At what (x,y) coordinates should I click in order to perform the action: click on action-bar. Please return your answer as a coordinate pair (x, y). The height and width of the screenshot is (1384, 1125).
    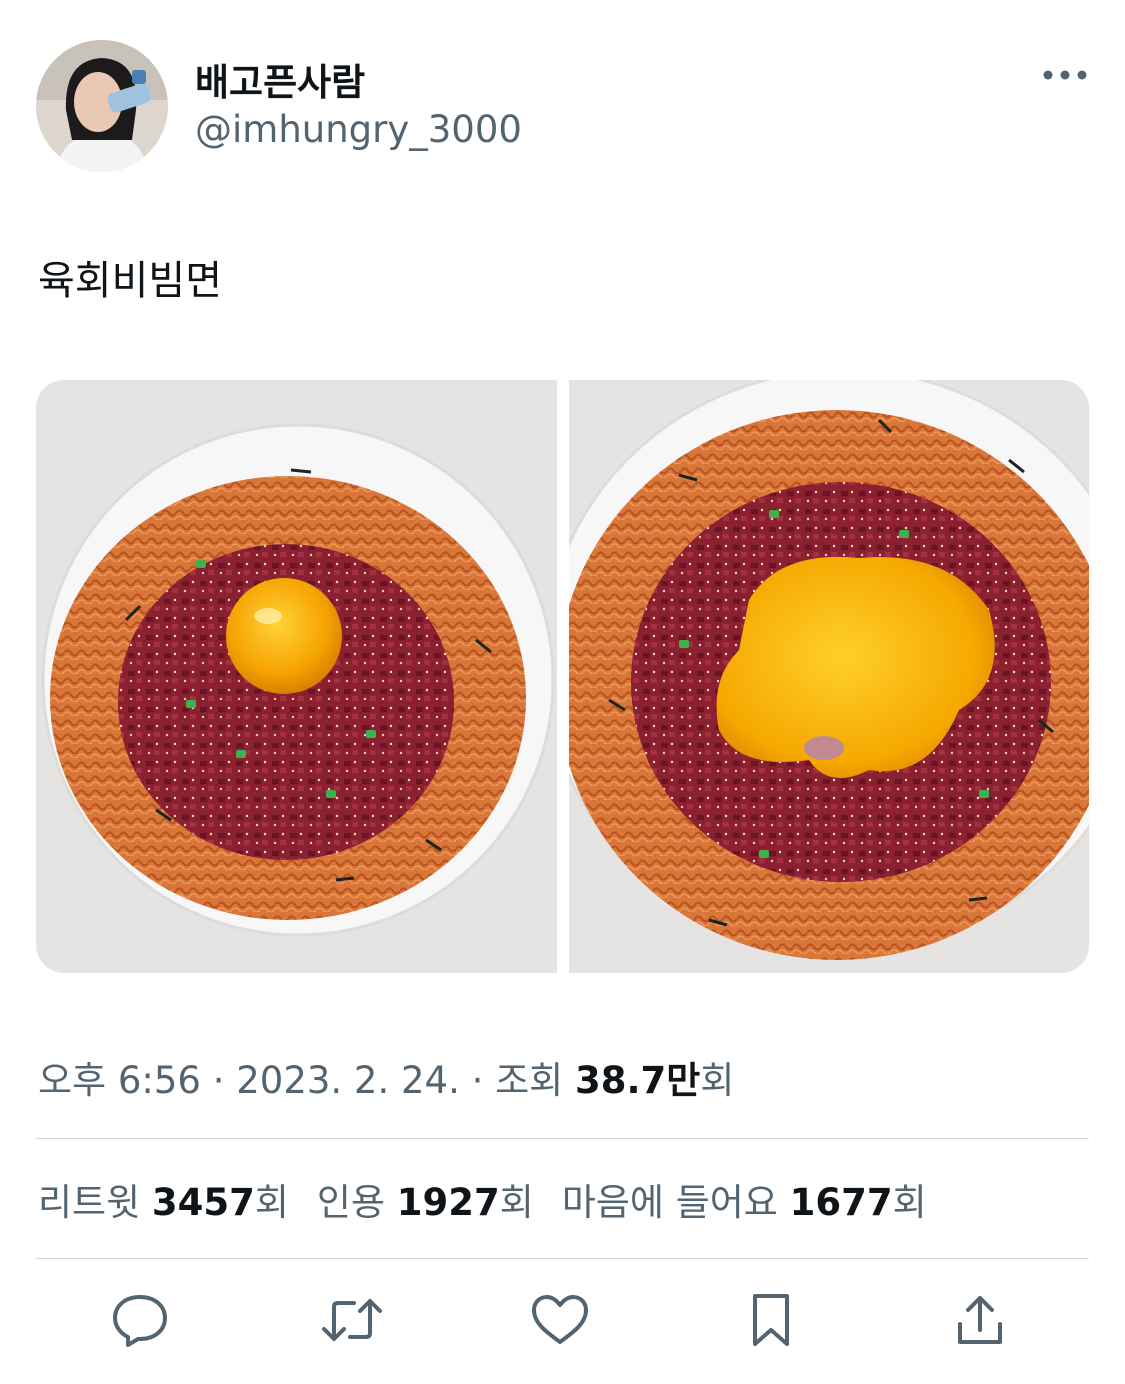
    Looking at the image, I should click on (562, 1320).